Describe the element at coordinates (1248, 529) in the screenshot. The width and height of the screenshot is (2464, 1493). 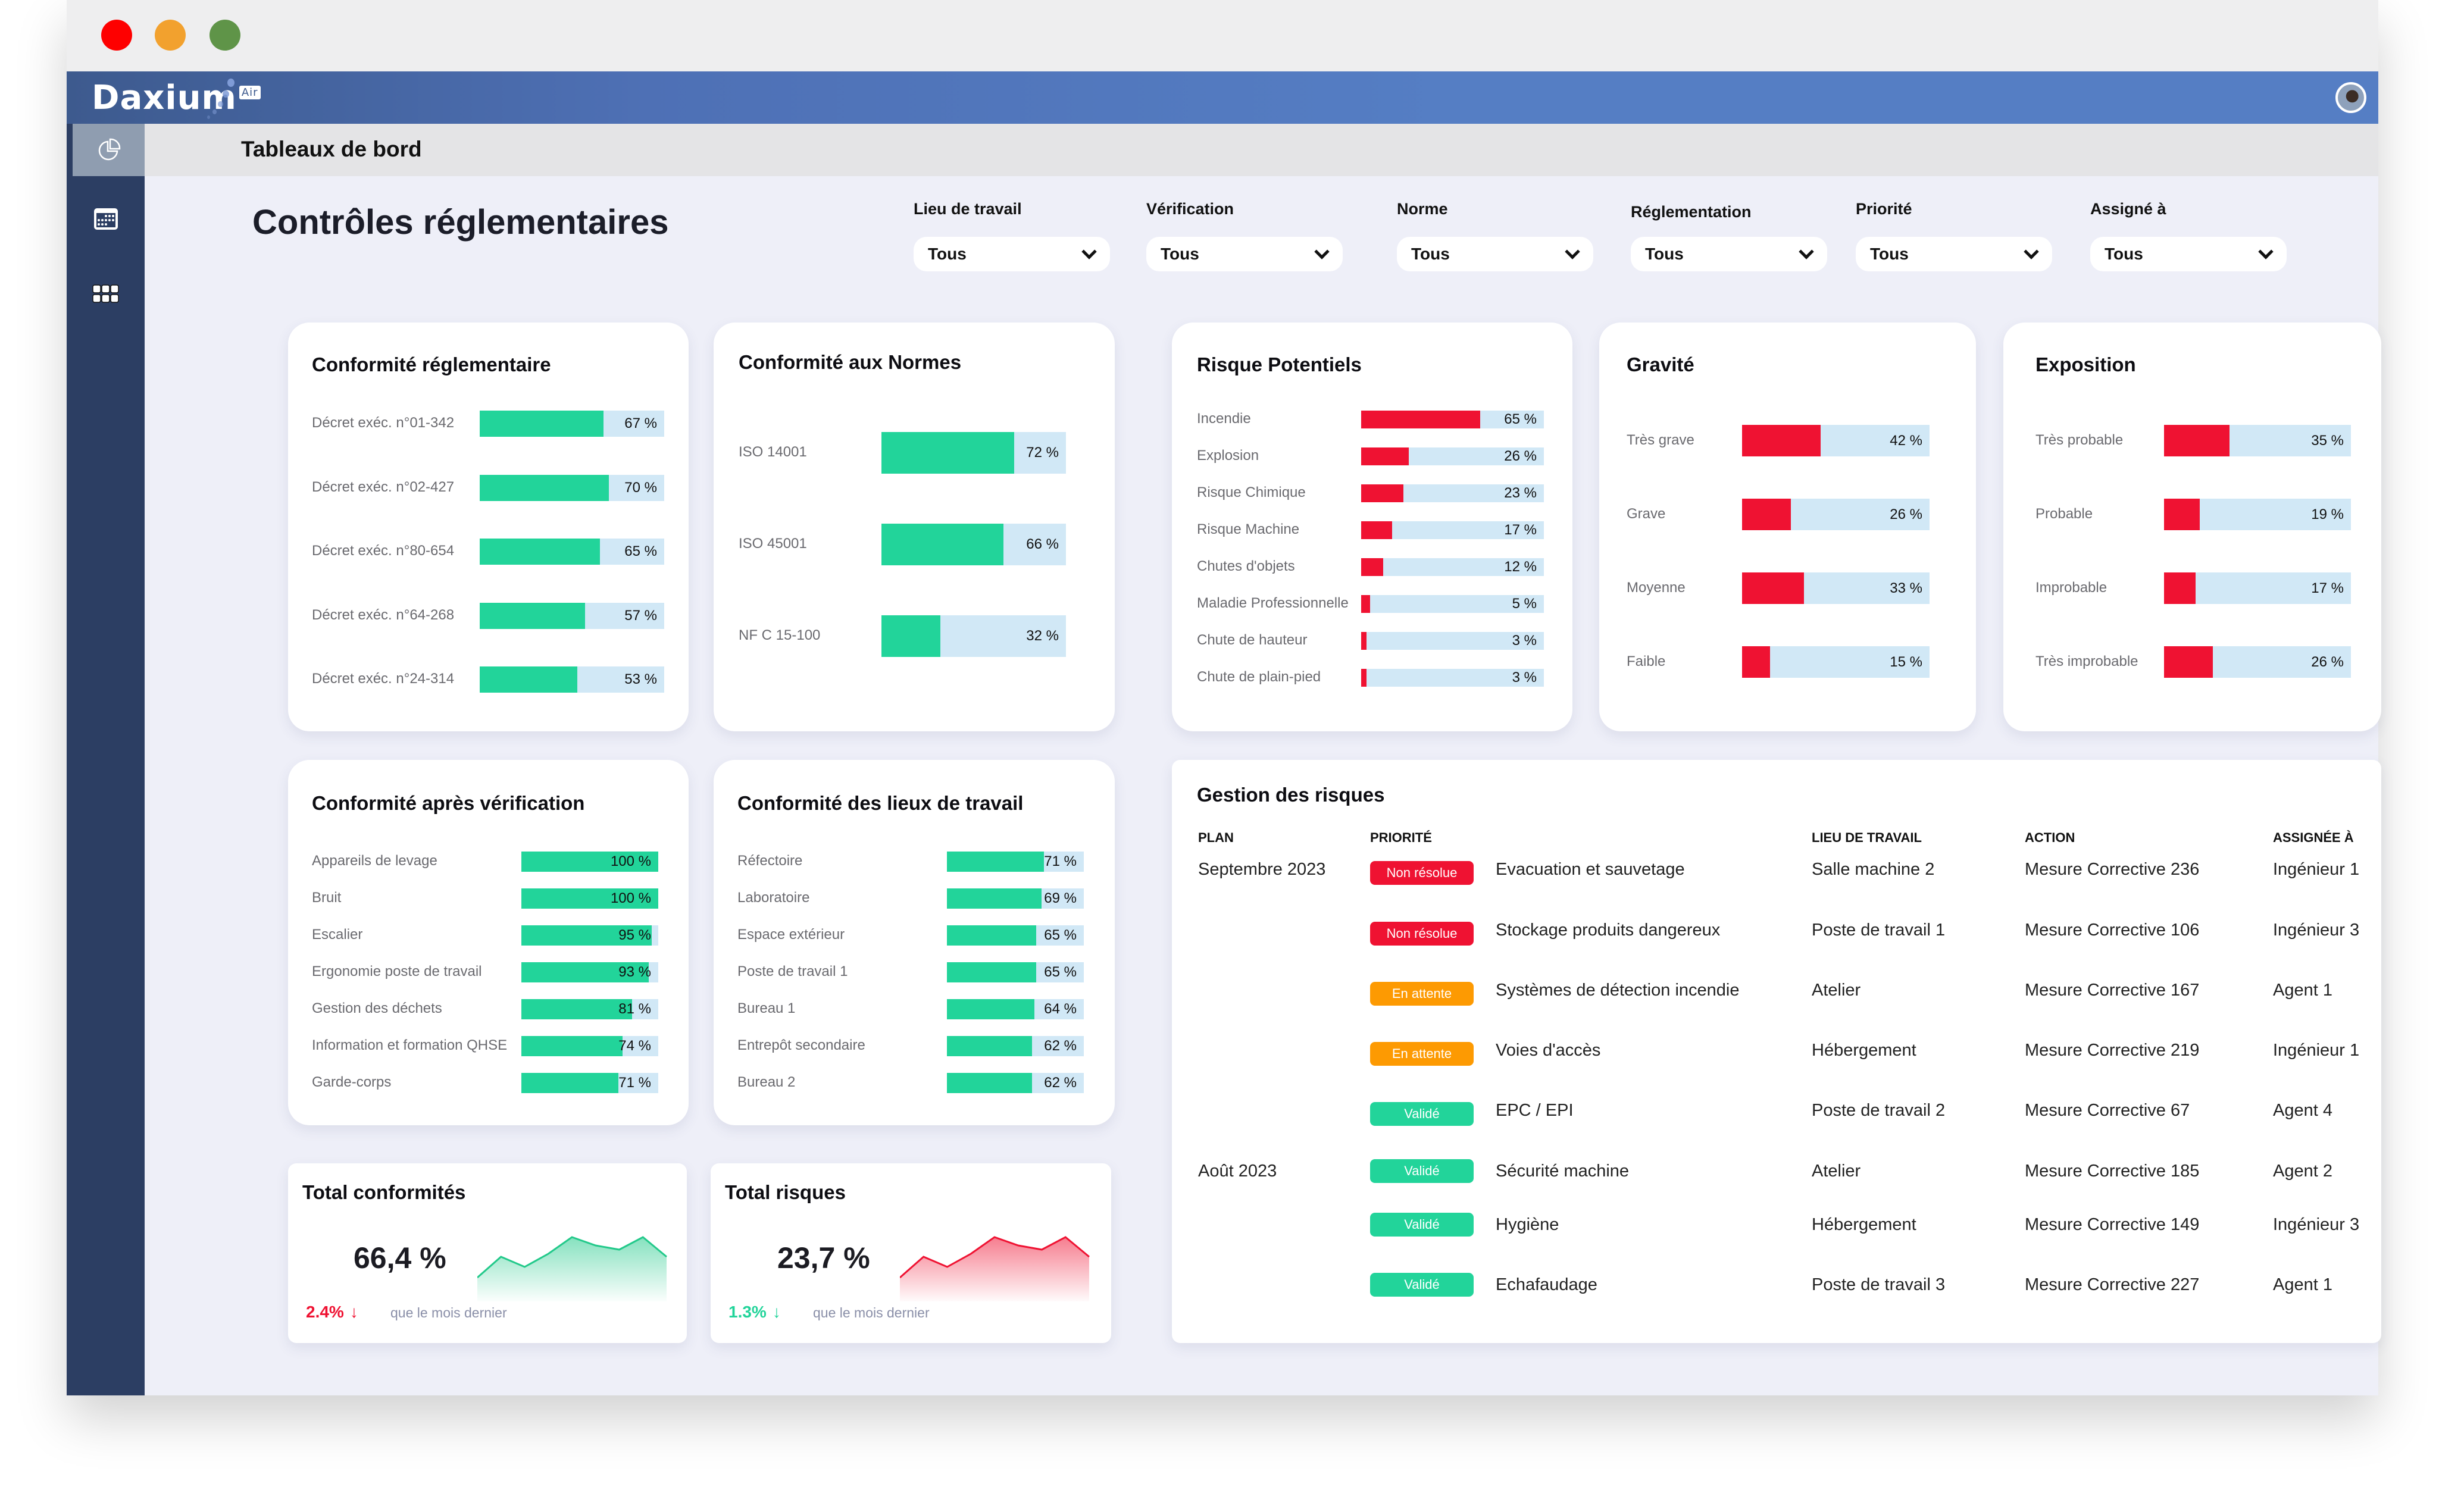
I see `bar-label: Risque Machine` at that location.